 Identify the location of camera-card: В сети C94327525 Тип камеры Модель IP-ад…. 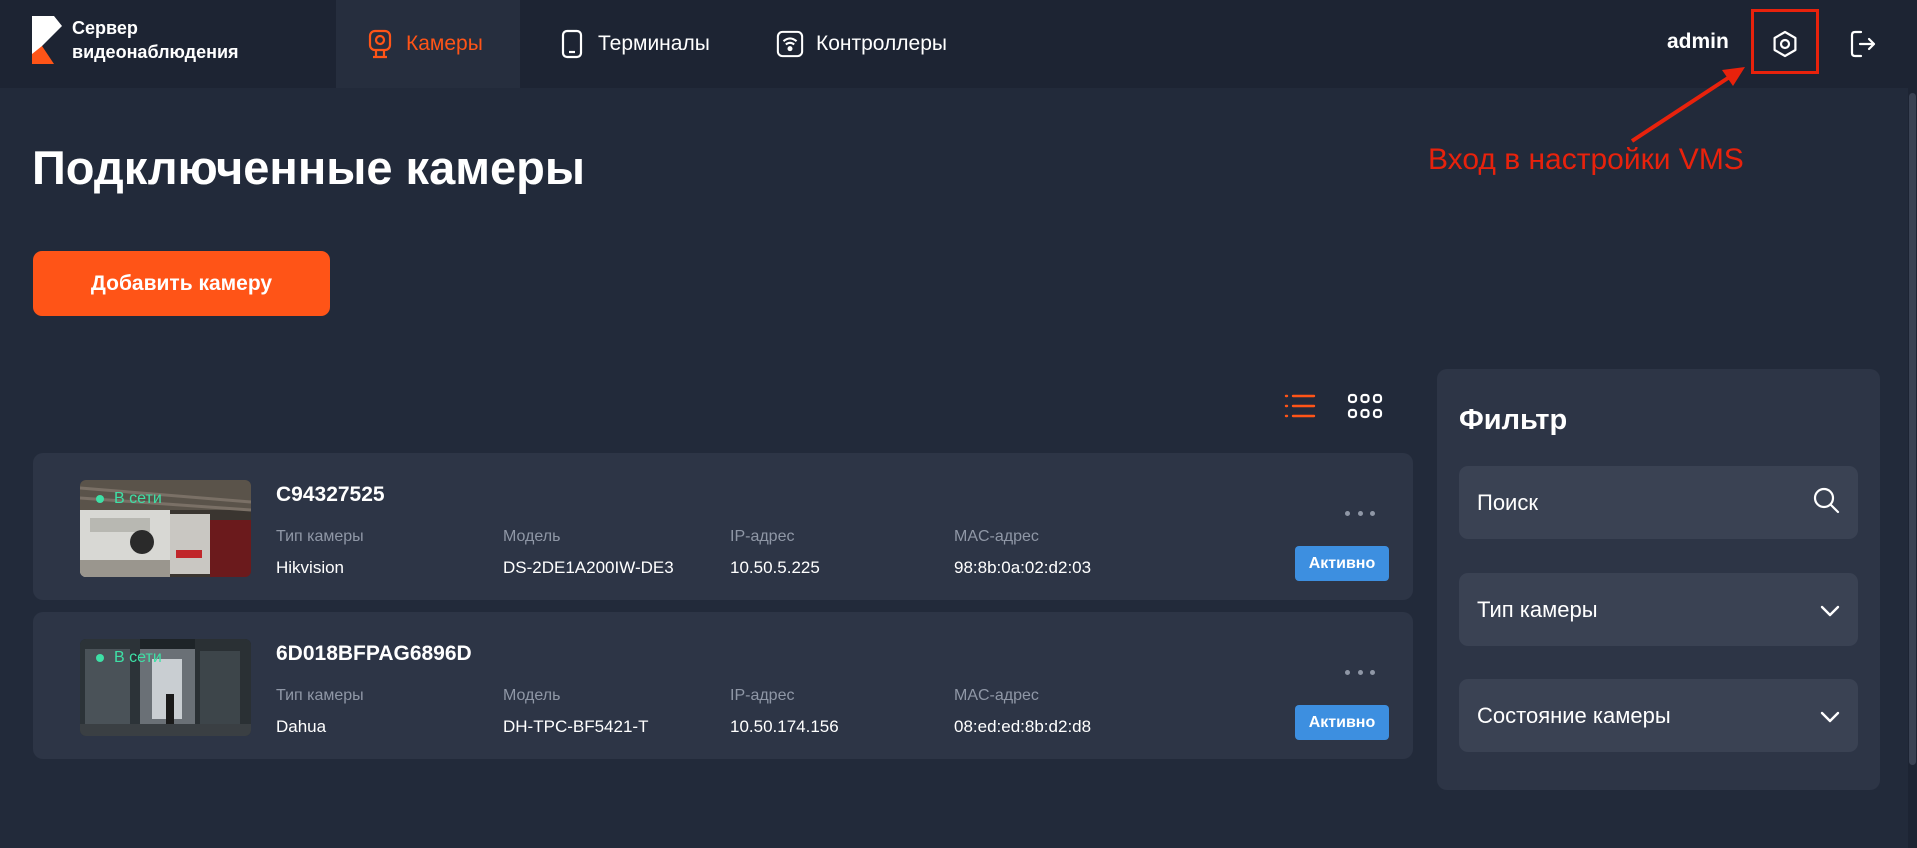
(723, 526).